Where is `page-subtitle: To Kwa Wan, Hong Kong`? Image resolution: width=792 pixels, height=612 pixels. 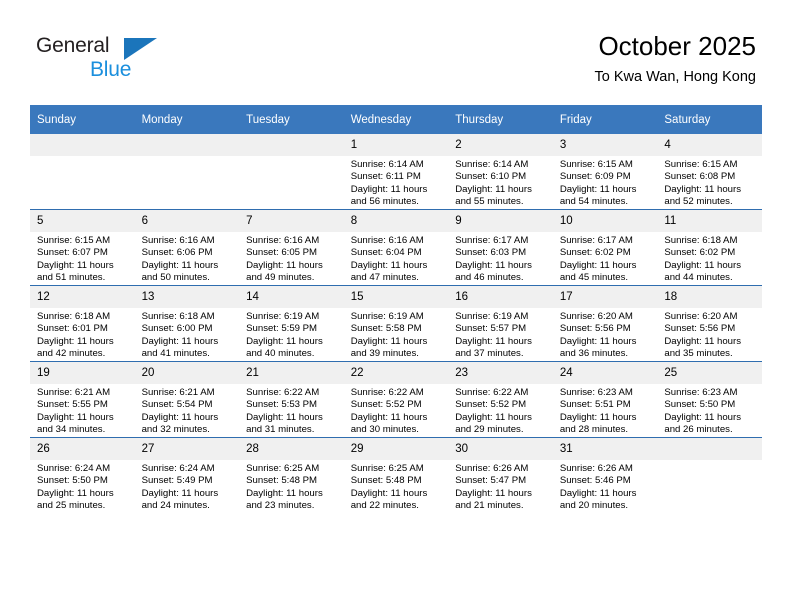 page-subtitle: To Kwa Wan, Hong Kong is located at coordinates (675, 77).